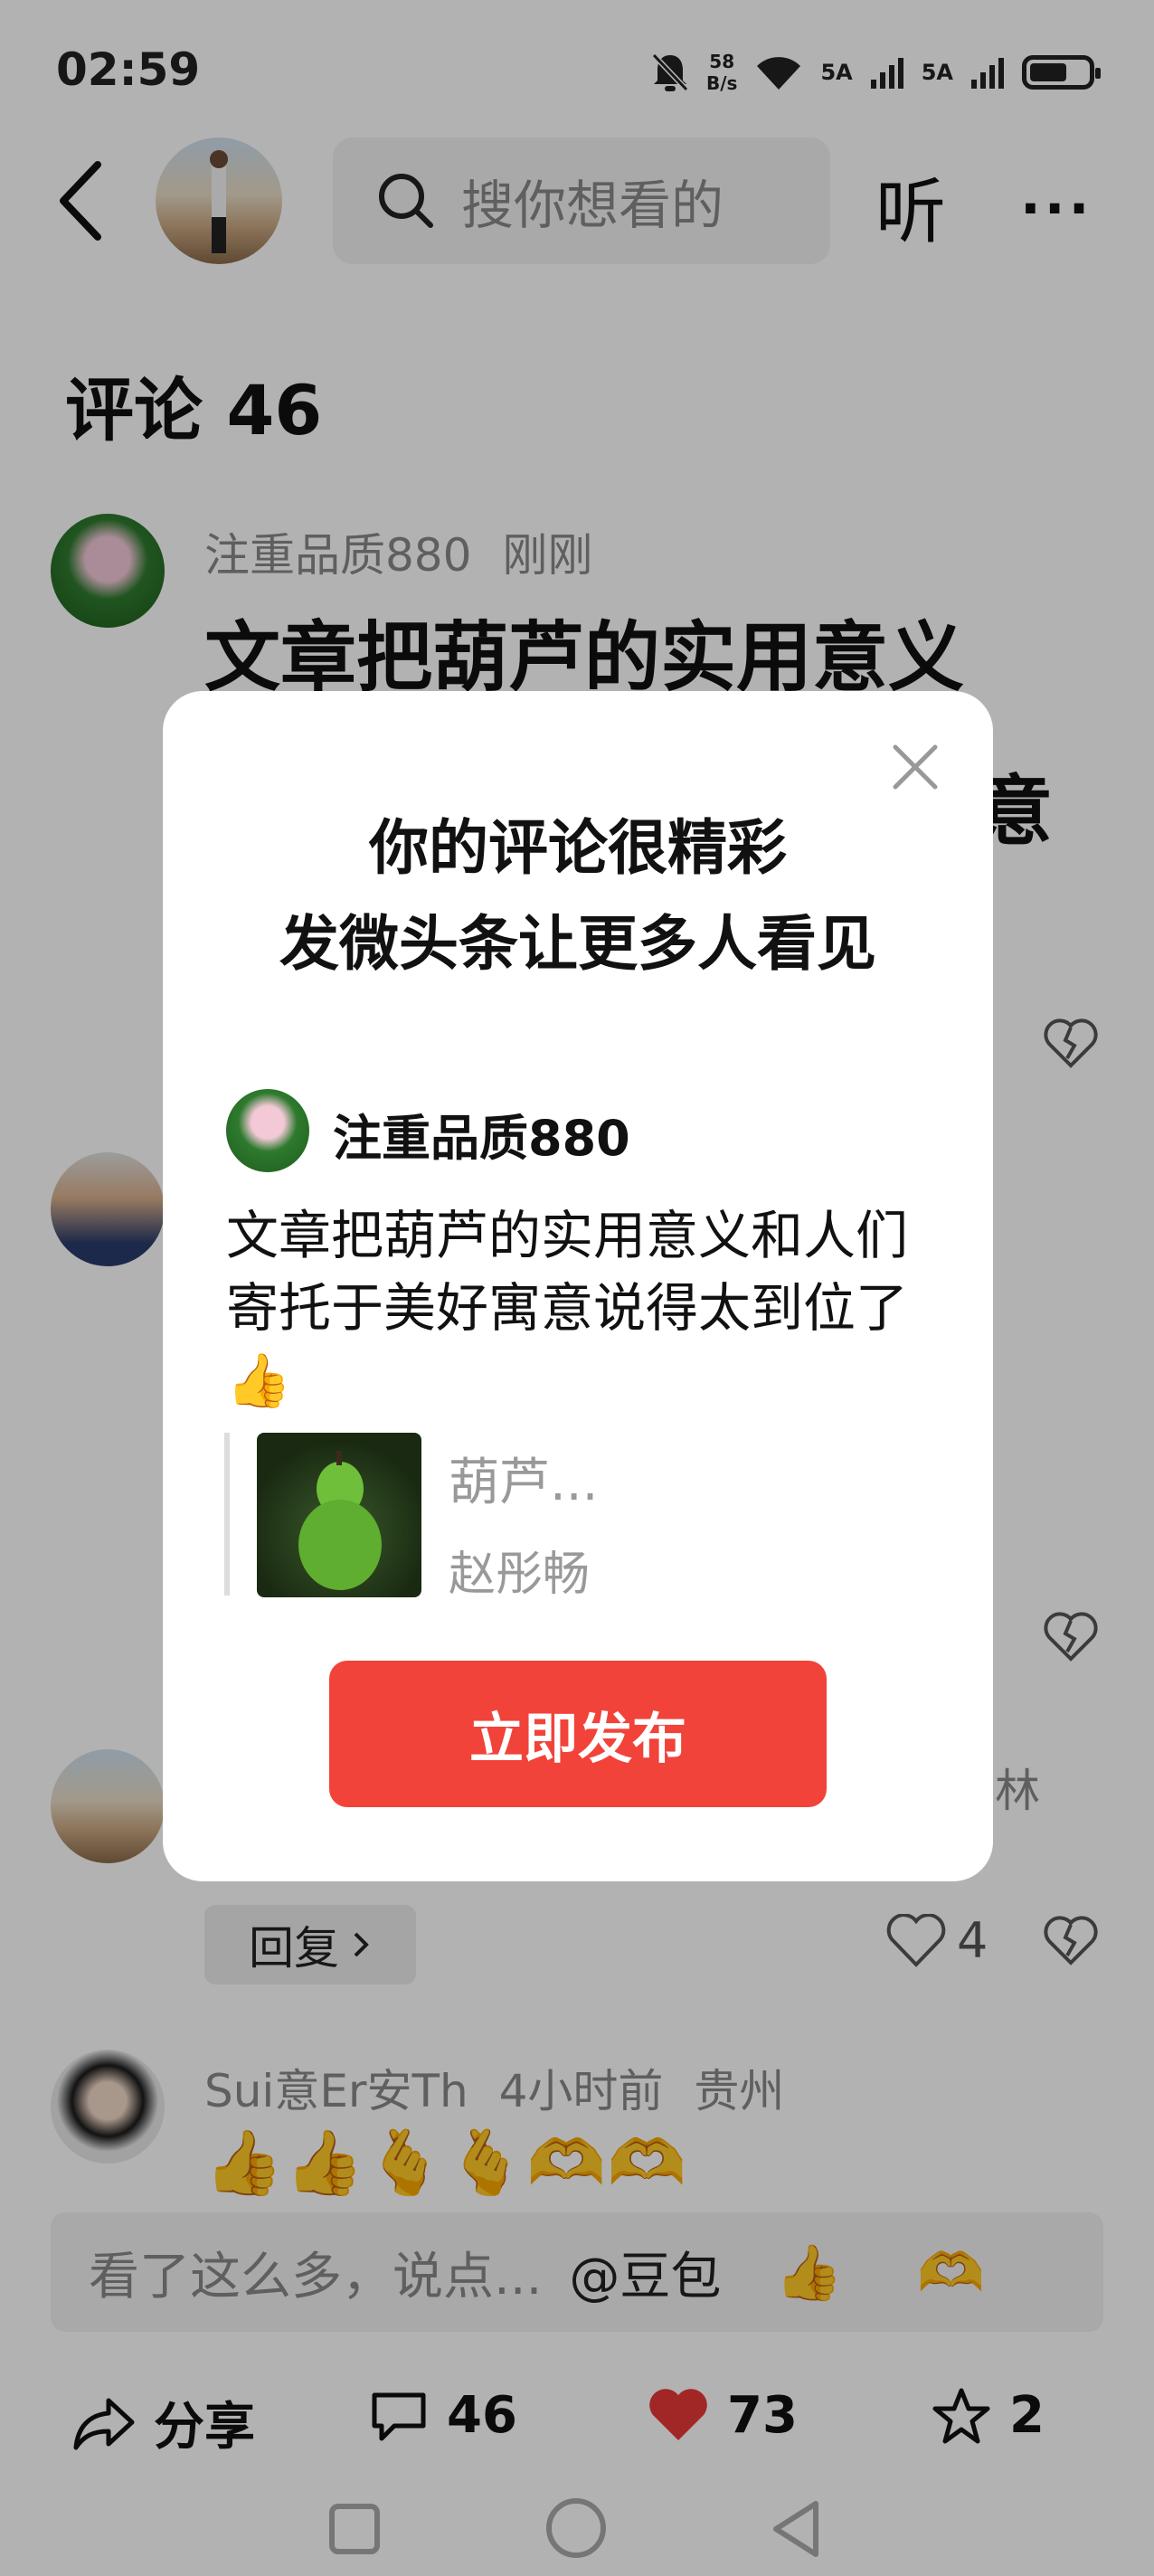  What do you see at coordinates (578, 848) in the screenshot?
I see `dialog-title-line1: 你的评论很精彩` at bounding box center [578, 848].